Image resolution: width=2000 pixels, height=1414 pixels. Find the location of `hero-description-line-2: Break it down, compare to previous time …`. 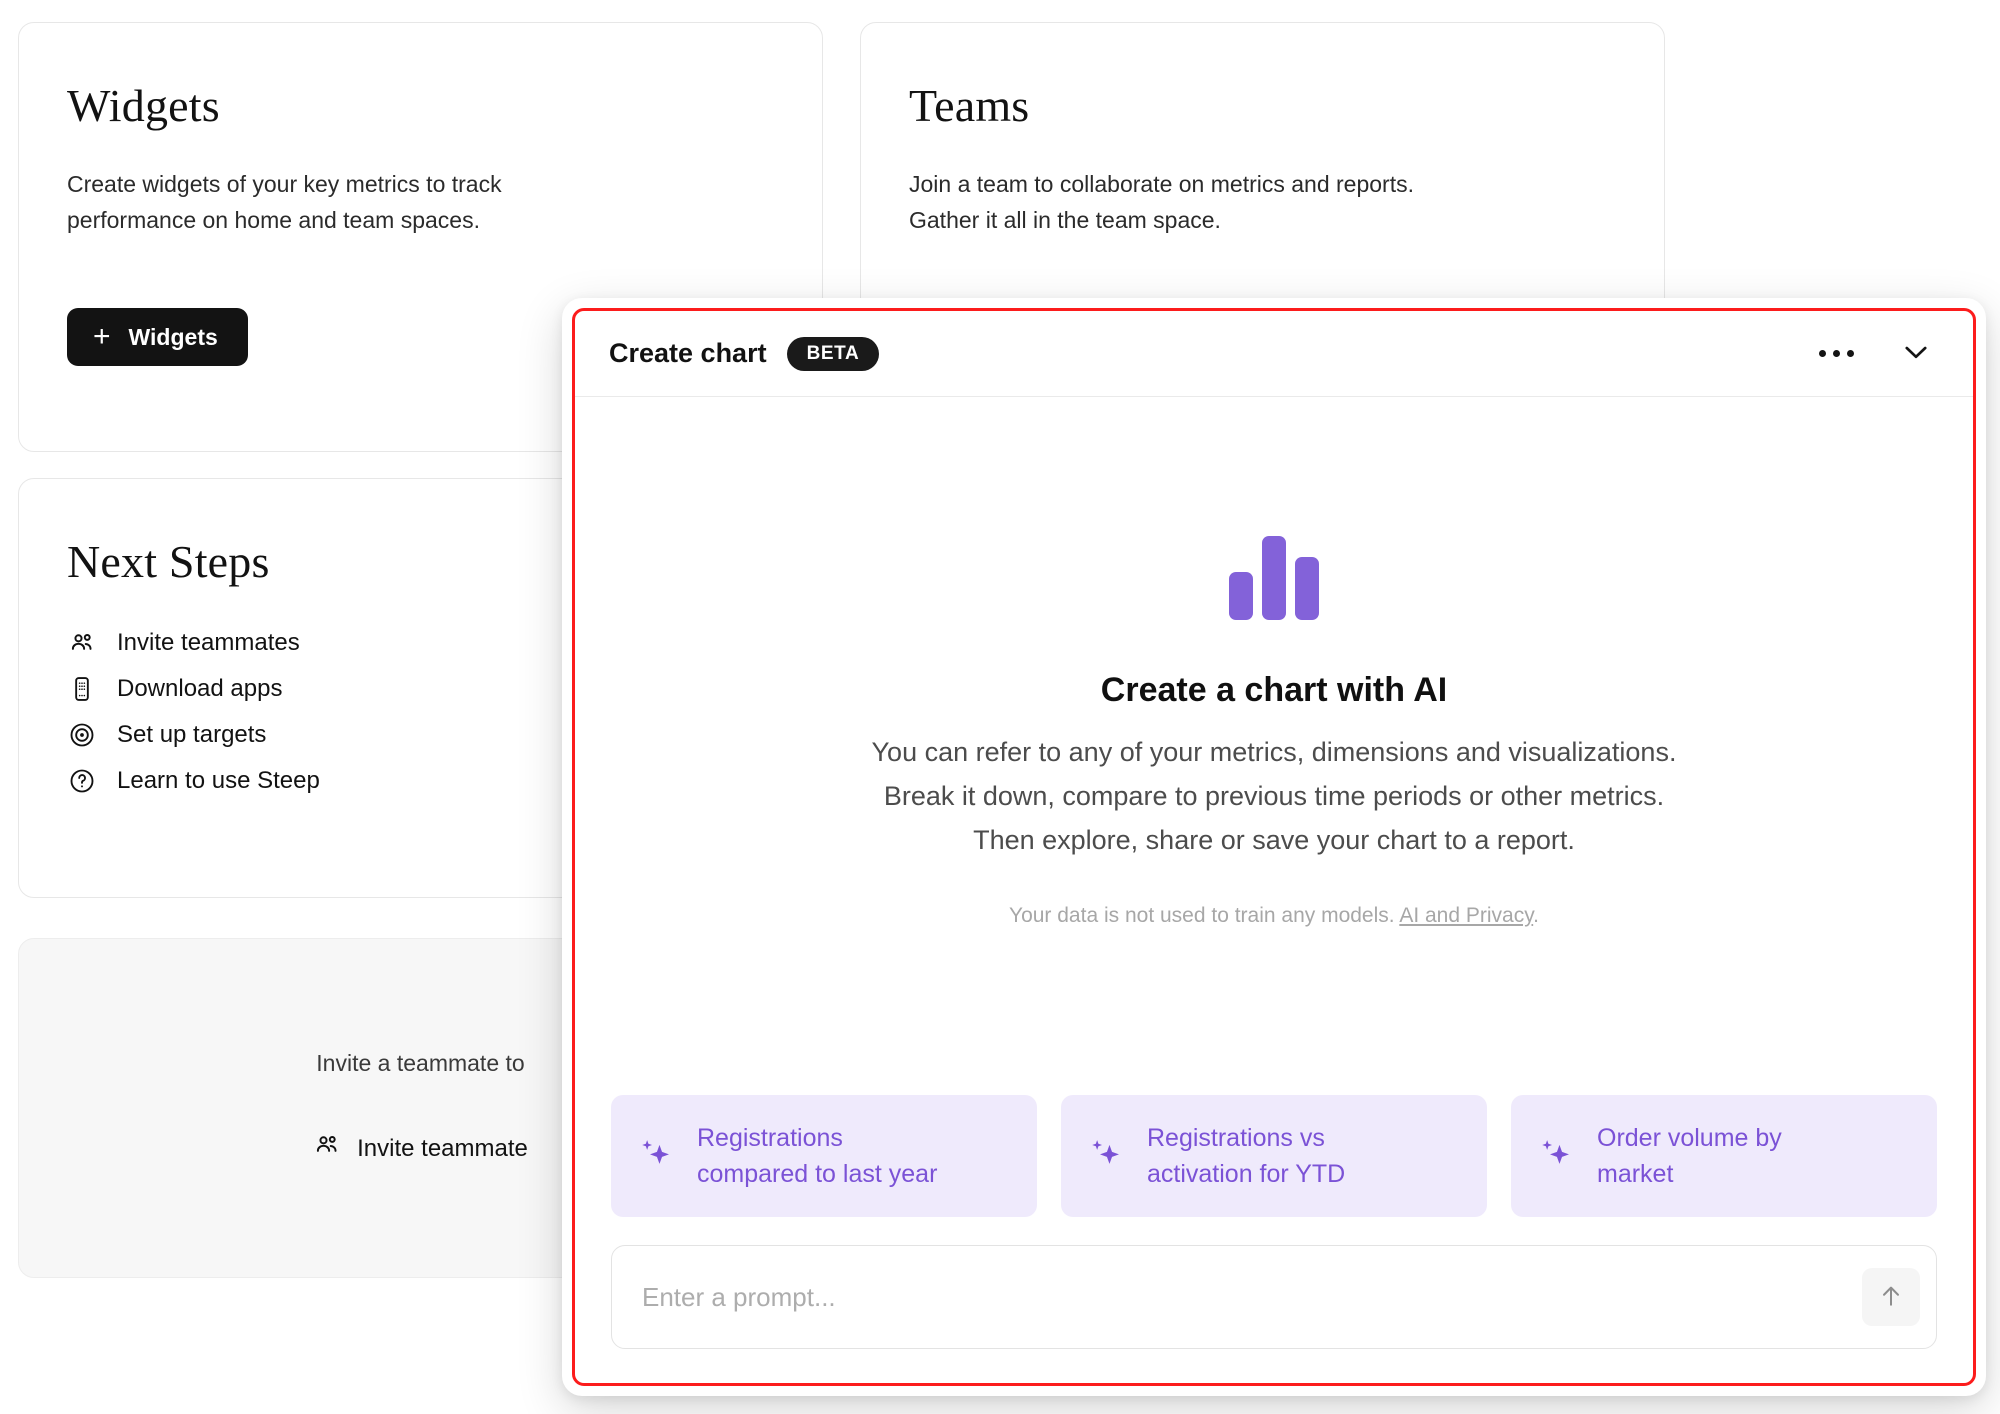

hero-description-line-2: Break it down, compare to previous time … is located at coordinates (1274, 796).